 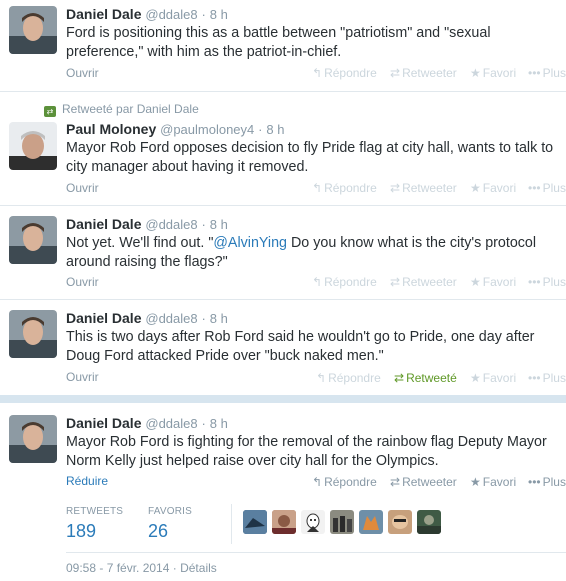 What do you see at coordinates (250, 243) in the screenshot?
I see `mention-link: @AlvinYing` at bounding box center [250, 243].